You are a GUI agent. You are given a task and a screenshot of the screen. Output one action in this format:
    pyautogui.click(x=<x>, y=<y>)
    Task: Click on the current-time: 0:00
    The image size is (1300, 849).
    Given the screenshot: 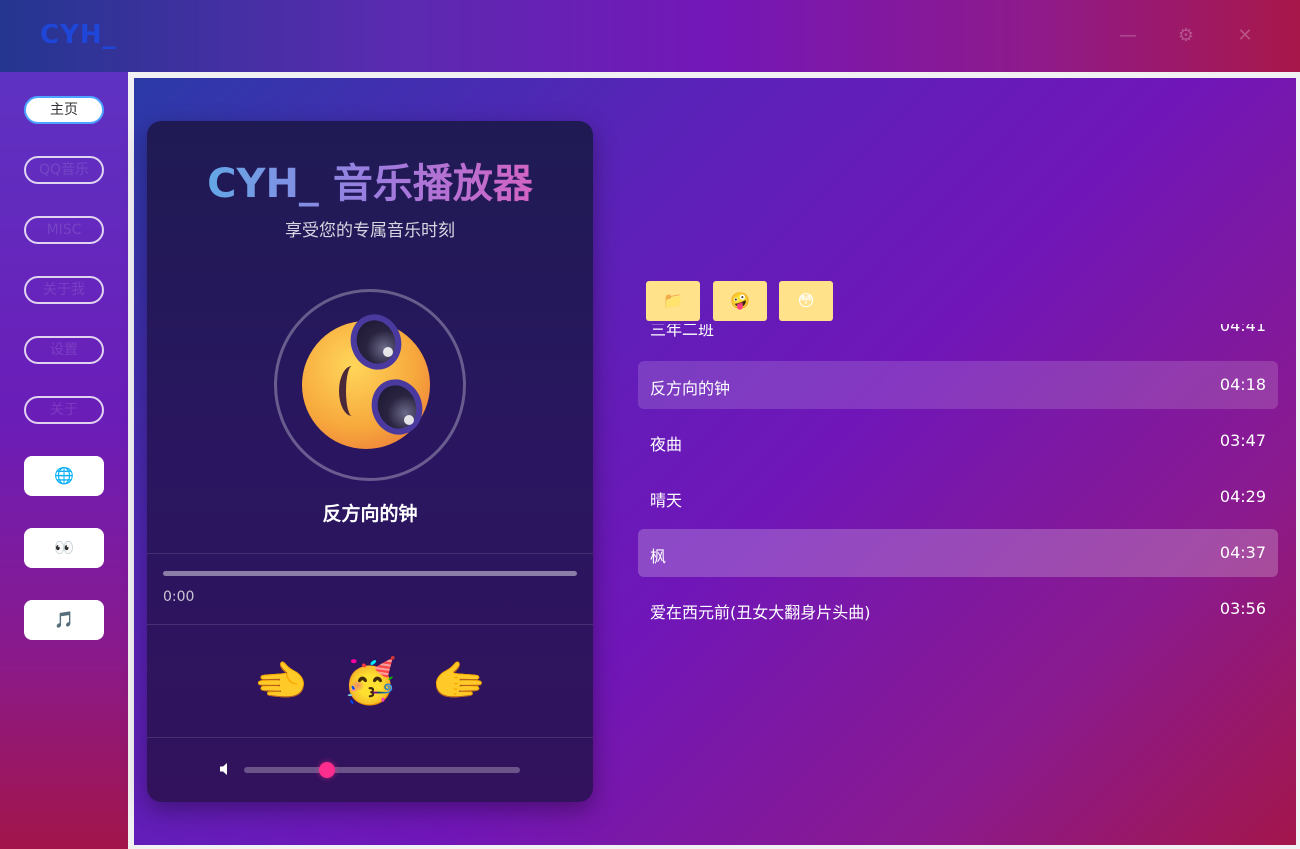 What is the action you would take?
    pyautogui.click(x=179, y=597)
    